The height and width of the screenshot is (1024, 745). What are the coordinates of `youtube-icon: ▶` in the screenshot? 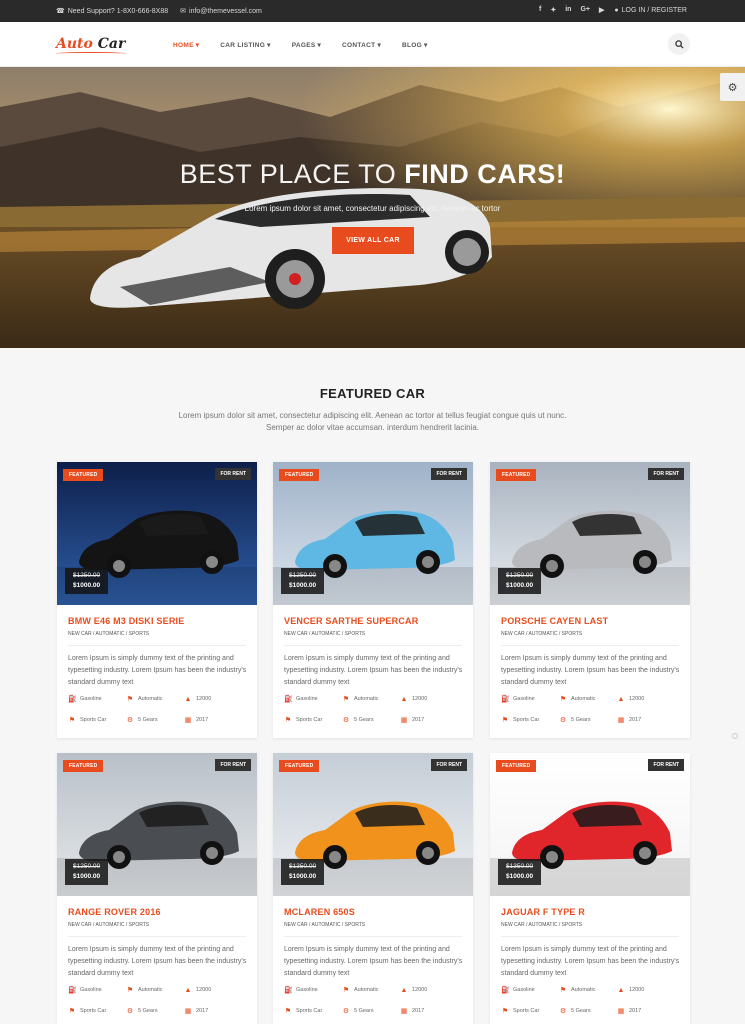 It's located at (601, 10).